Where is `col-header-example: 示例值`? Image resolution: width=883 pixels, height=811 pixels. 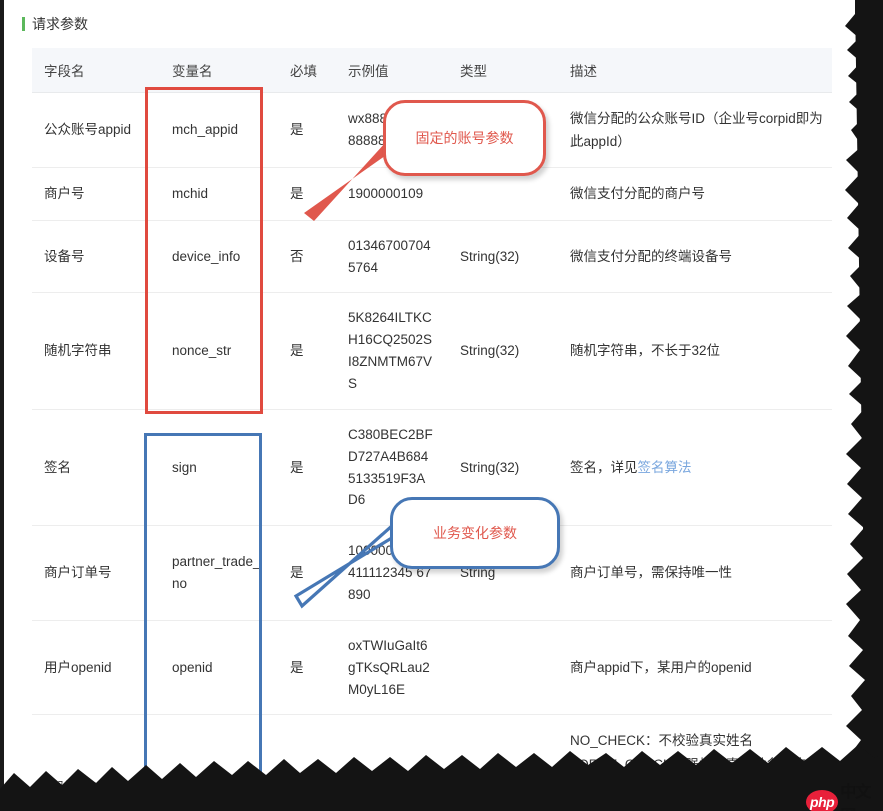
col-header-example: 示例值 is located at coordinates (392, 70).